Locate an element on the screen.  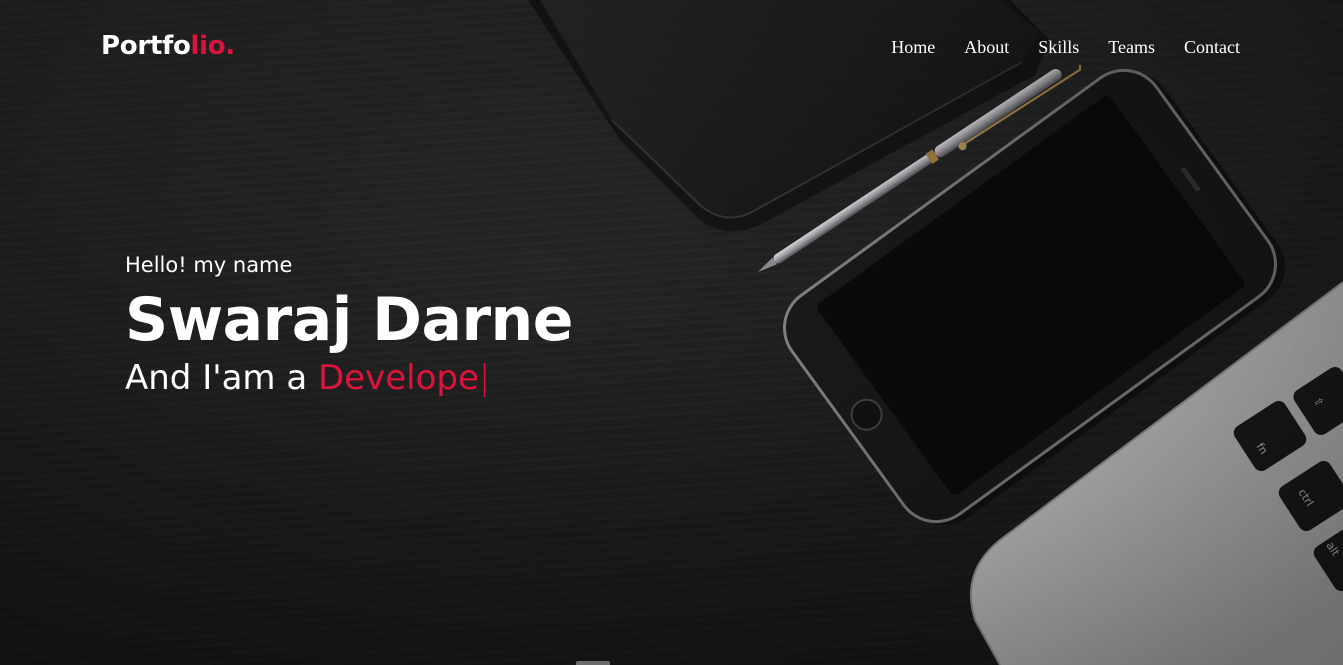
hero-role: And I'am a Develope| is located at coordinates (349, 378).